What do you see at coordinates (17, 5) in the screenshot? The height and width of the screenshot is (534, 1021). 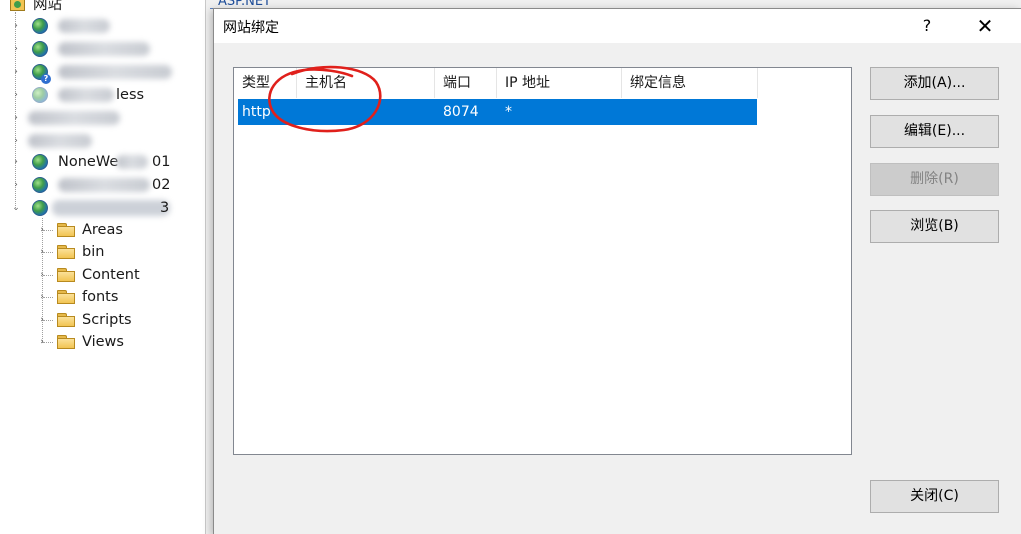 I see `sites-folder-icon` at bounding box center [17, 5].